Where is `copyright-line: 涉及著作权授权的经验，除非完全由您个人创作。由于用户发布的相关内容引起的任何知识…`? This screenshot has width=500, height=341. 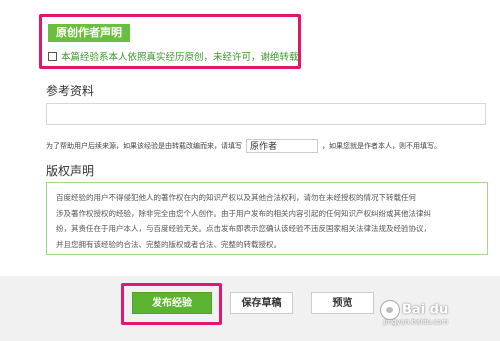
copyright-line: 涉及著作权授权的经验，除非完全由您个人创作。由于用户发布的相关内容引起的任何知识… is located at coordinates (243, 213).